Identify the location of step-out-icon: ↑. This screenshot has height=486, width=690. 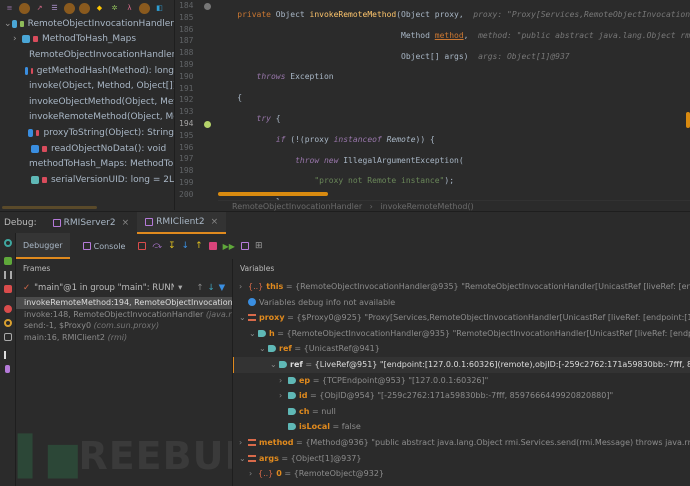
(199, 246).